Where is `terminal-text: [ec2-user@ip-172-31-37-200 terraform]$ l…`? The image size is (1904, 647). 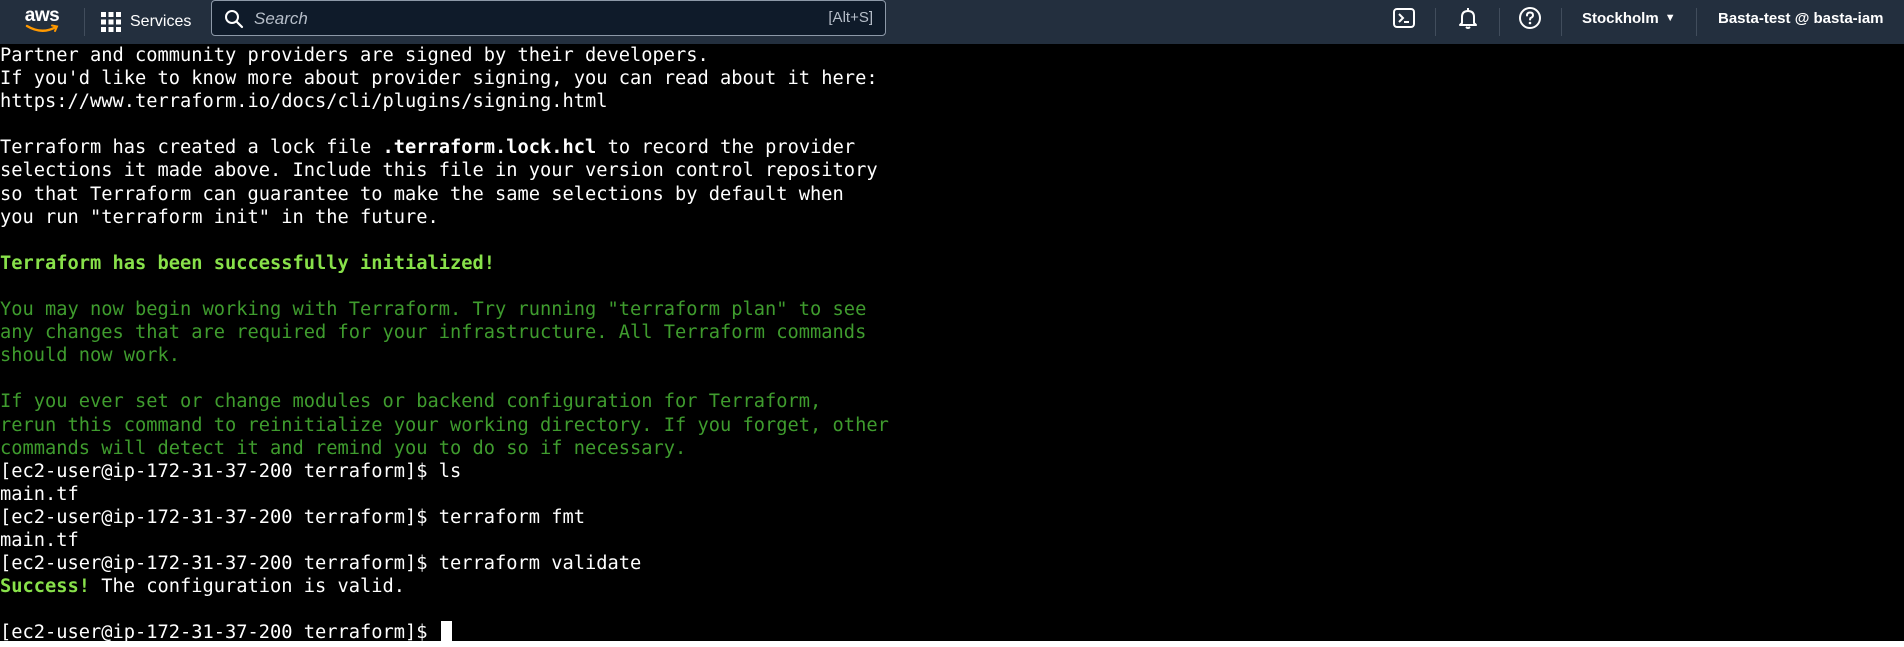 terminal-text: [ec2-user@ip-172-31-37-200 terraform]$ l… is located at coordinates (231, 471).